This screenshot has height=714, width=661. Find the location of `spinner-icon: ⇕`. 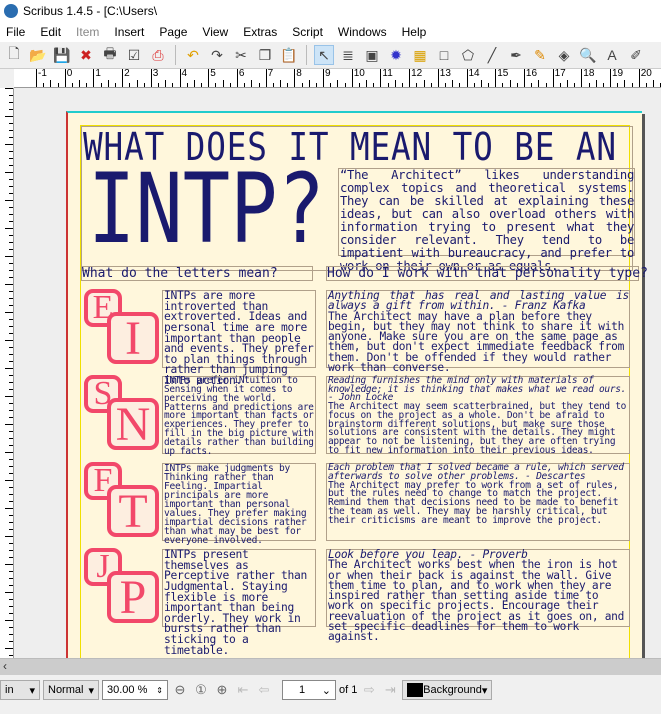

spinner-icon: ⇕ is located at coordinates (159, 690).